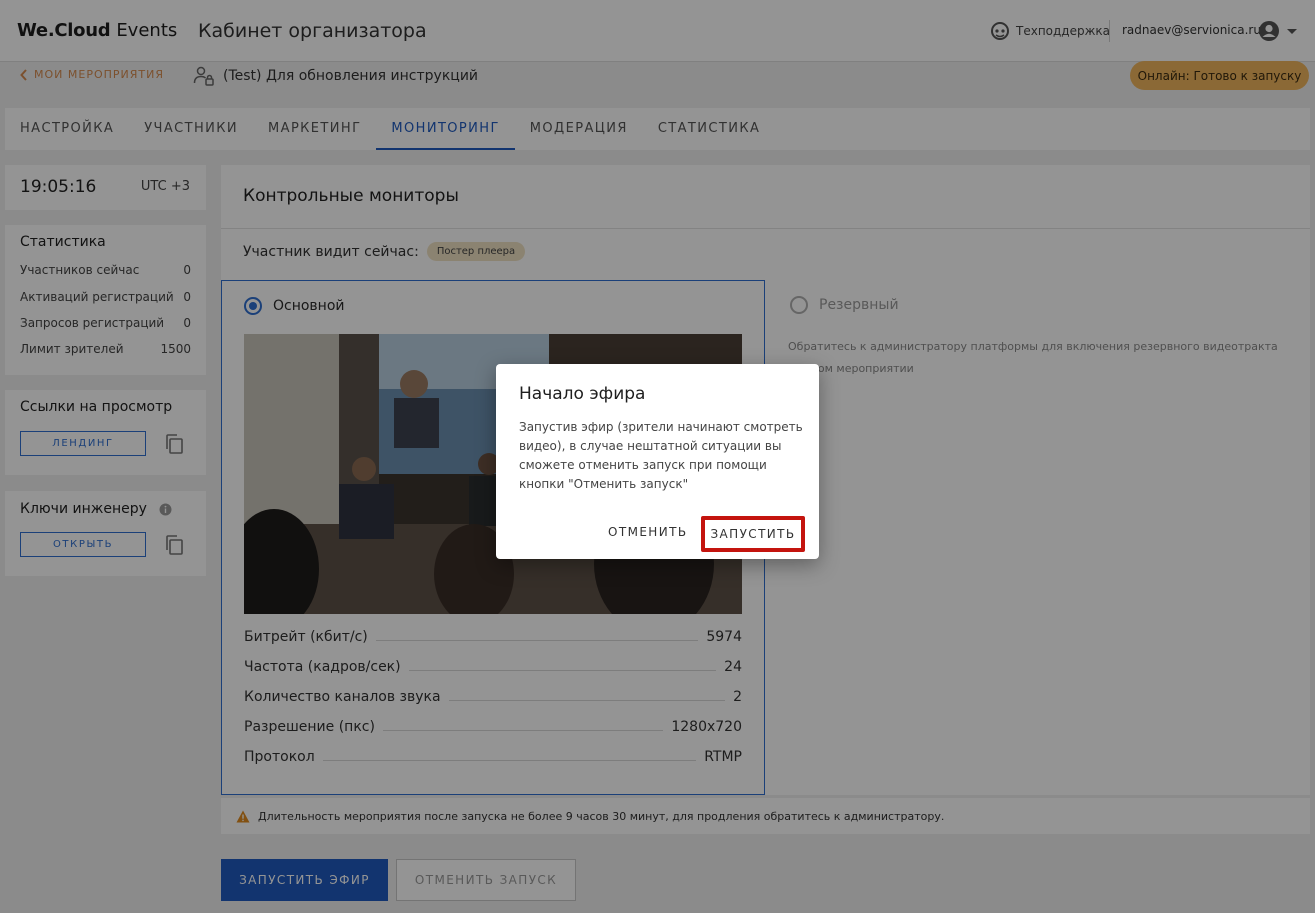 Image resolution: width=1315 pixels, height=913 pixels. Describe the element at coordinates (647, 532) in the screenshot. I see `dialog-cancel-button: ОТМЕНИТЬ` at that location.